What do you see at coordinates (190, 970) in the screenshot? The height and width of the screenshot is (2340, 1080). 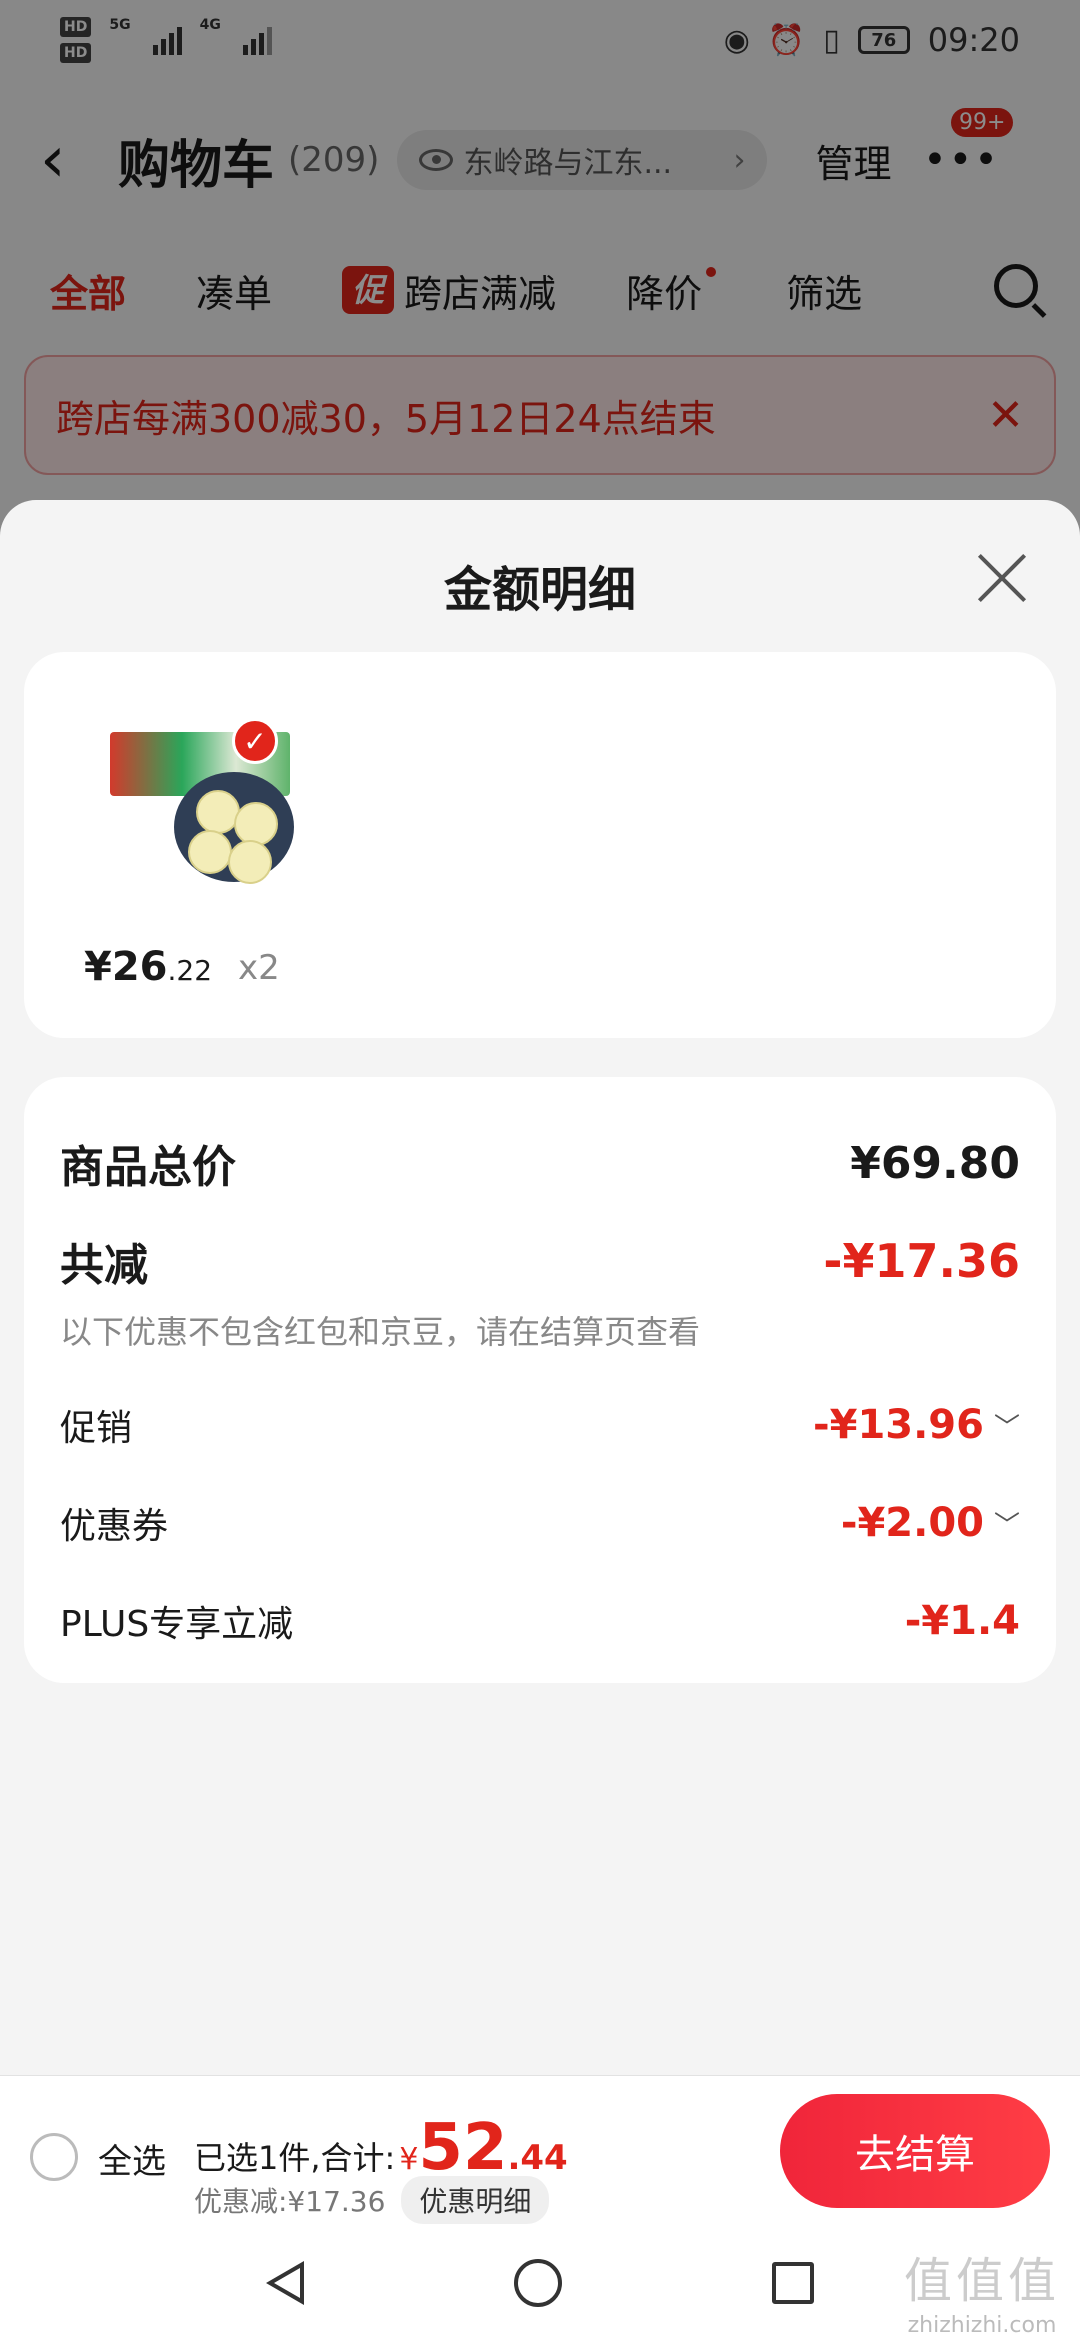 I see `product-price-decimal: .22` at bounding box center [190, 970].